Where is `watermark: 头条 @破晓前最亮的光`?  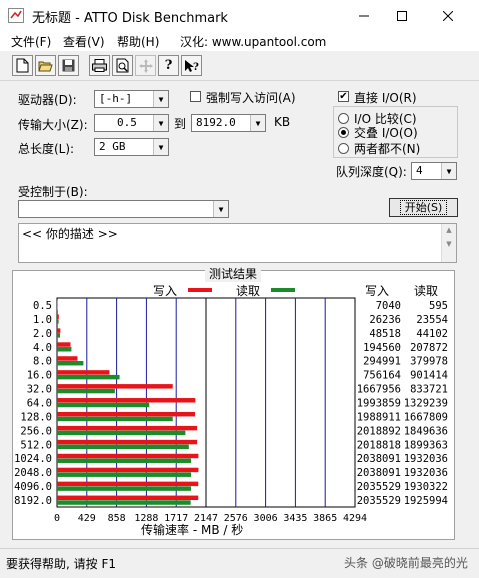 watermark: 头条 @破晓前最亮的光 is located at coordinates (406, 563).